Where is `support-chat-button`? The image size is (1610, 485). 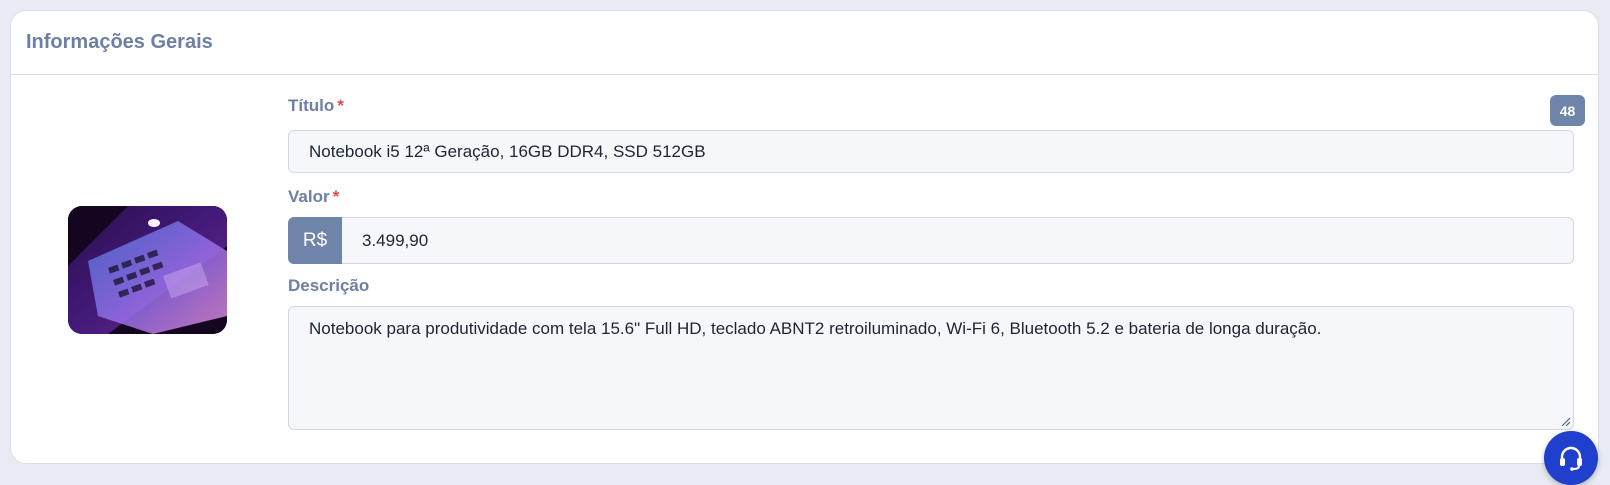 support-chat-button is located at coordinates (1571, 458).